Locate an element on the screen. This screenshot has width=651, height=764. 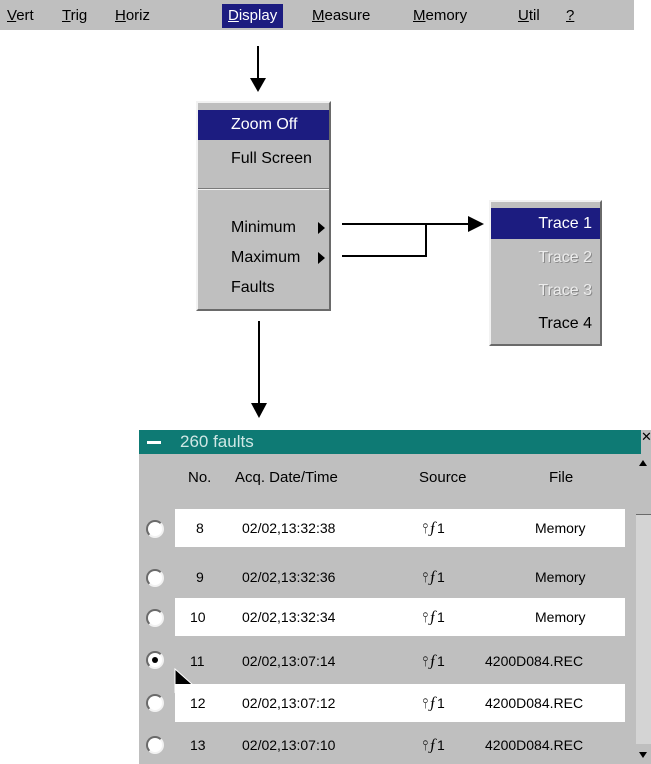
row-radio-selected is located at coordinates (155, 660).